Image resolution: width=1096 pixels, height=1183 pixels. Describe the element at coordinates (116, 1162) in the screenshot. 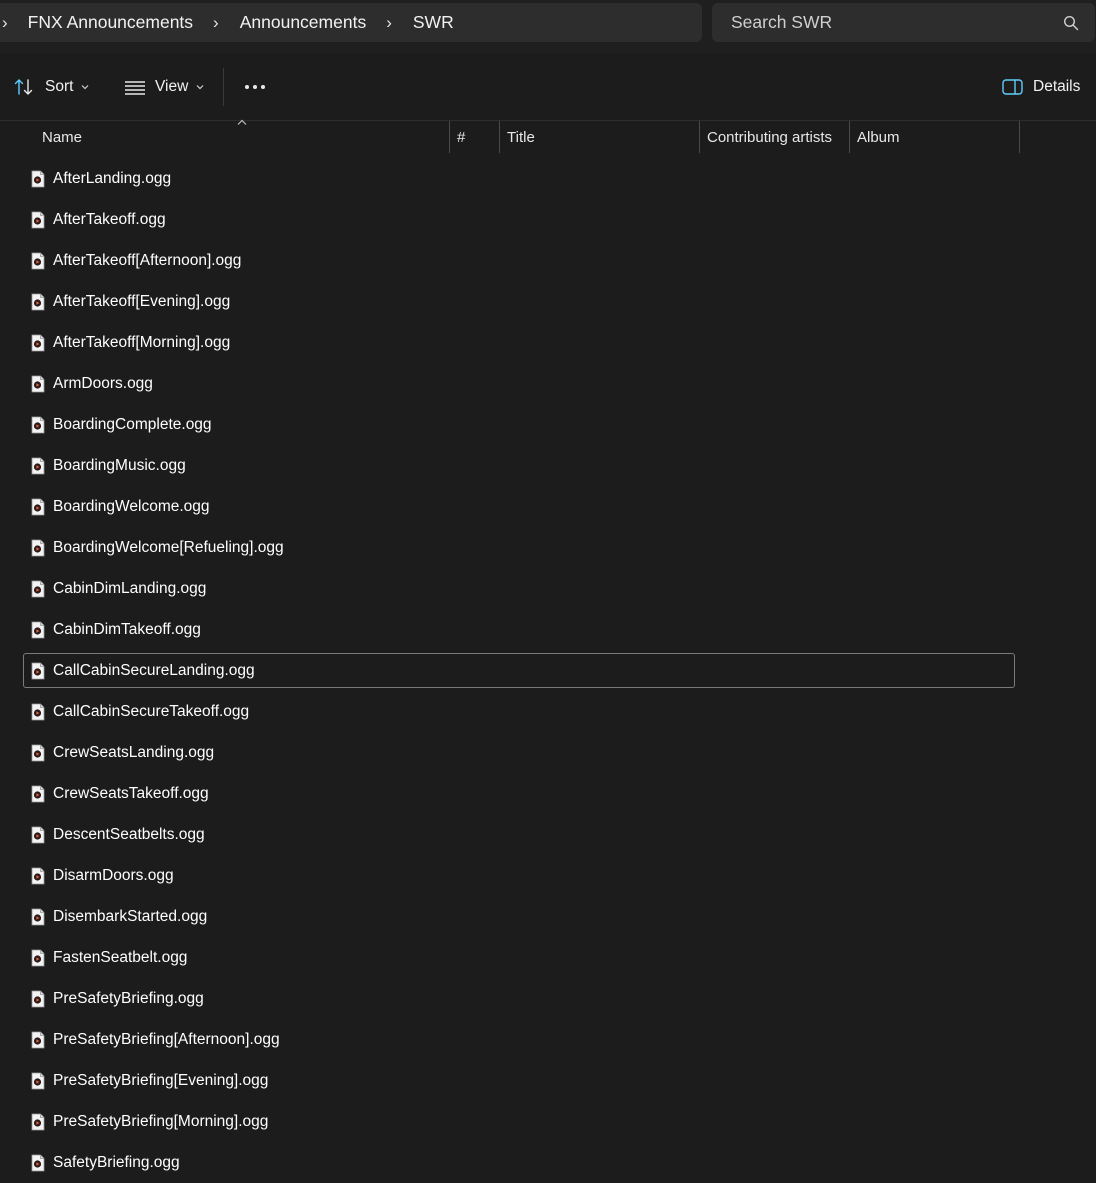

I see `file-name: SafetyBriefing.ogg` at that location.